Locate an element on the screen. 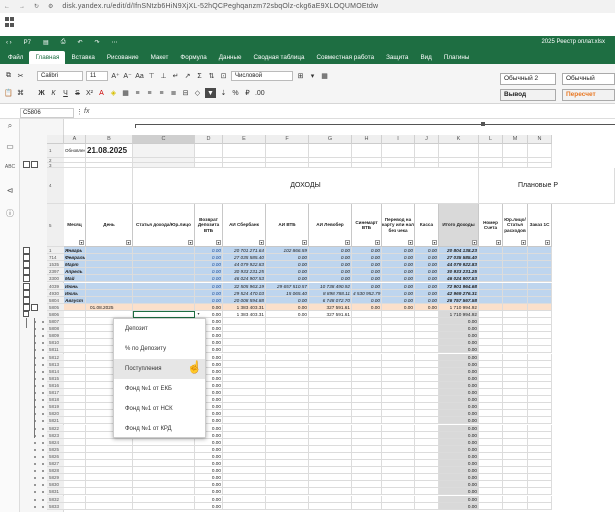 This screenshot has height=512, width=615. row-header: 5826 is located at coordinates (55, 456).